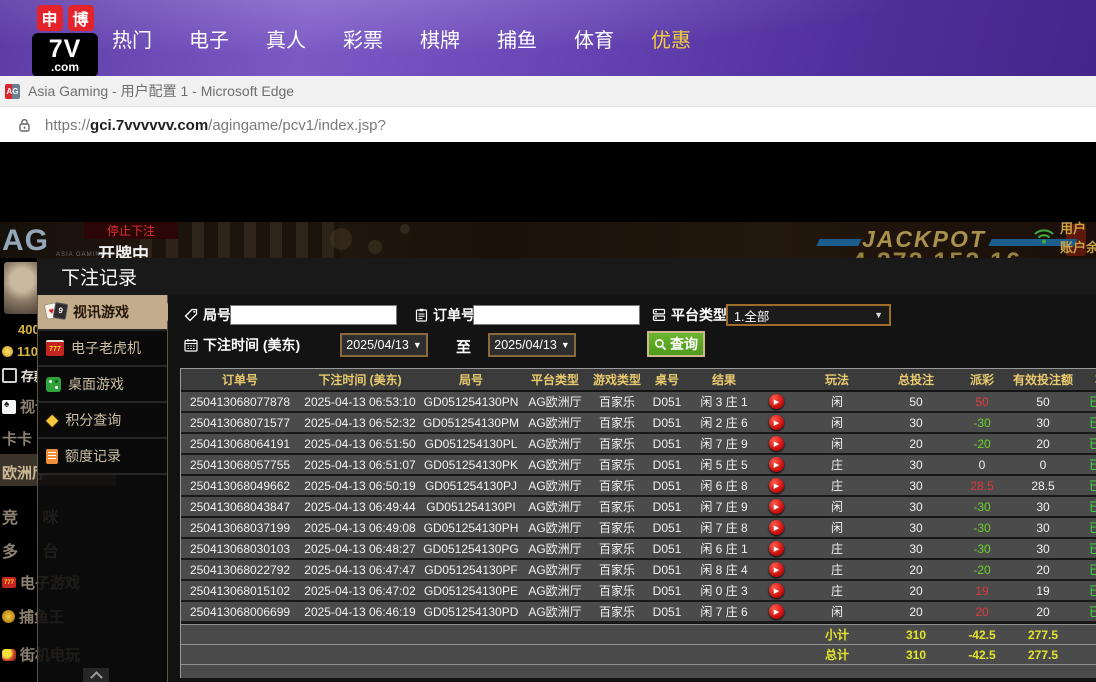 The width and height of the screenshot is (1096, 682). I want to click on nav-item-4: 棋牌, so click(440, 38).